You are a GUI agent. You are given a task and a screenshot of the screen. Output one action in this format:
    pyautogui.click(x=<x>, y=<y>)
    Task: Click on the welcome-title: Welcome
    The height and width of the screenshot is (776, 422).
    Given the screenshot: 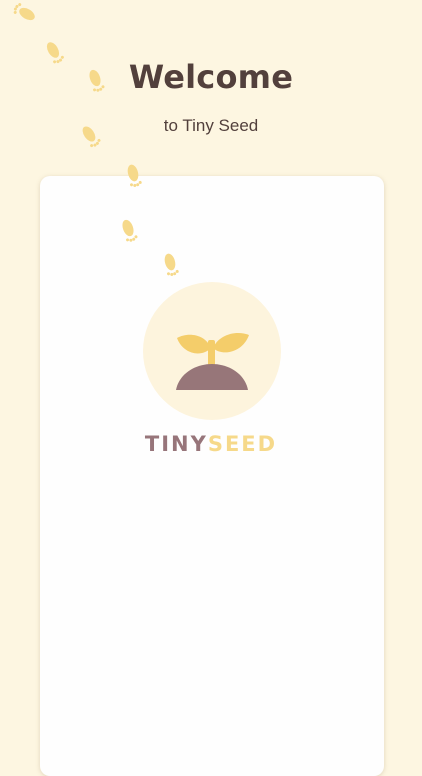 What is the action you would take?
    pyautogui.click(x=211, y=77)
    